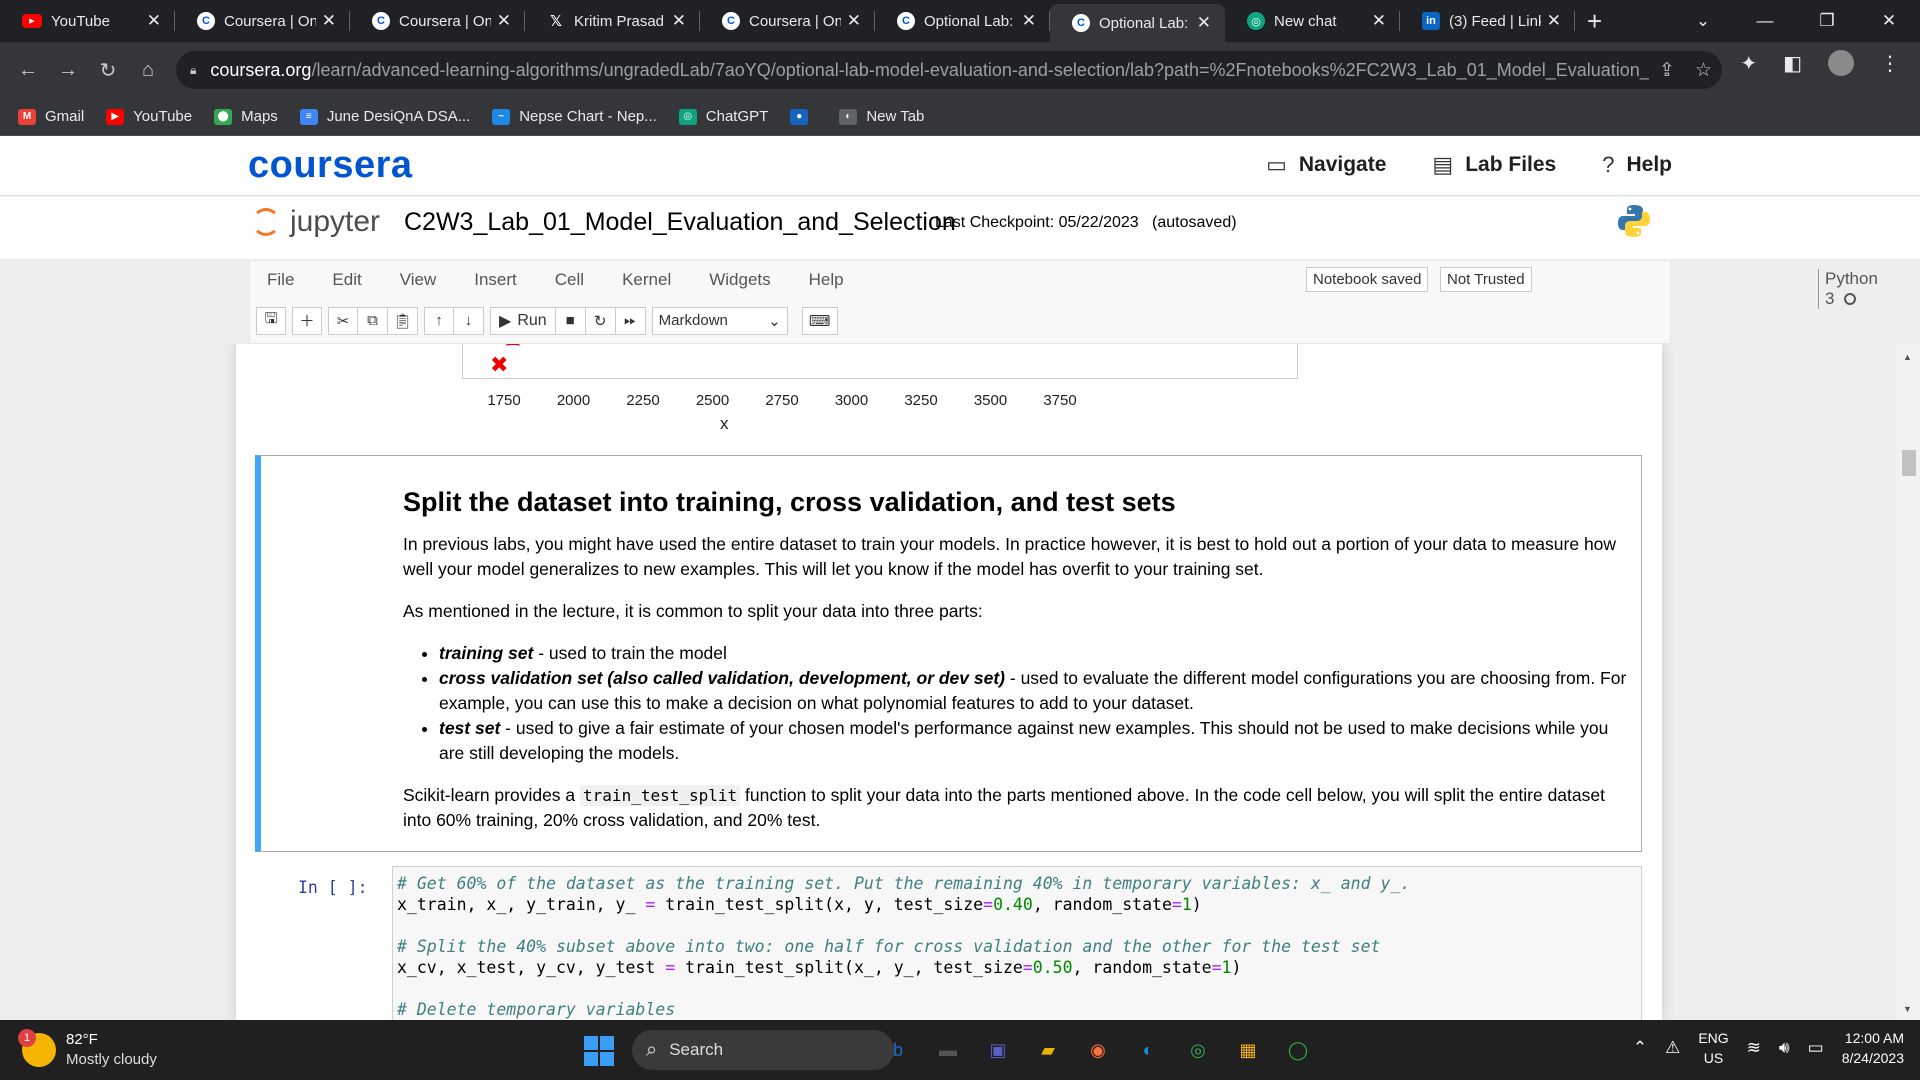 The width and height of the screenshot is (1920, 1080). What do you see at coordinates (373, 320) in the screenshot?
I see `copy-icon: ⧉` at bounding box center [373, 320].